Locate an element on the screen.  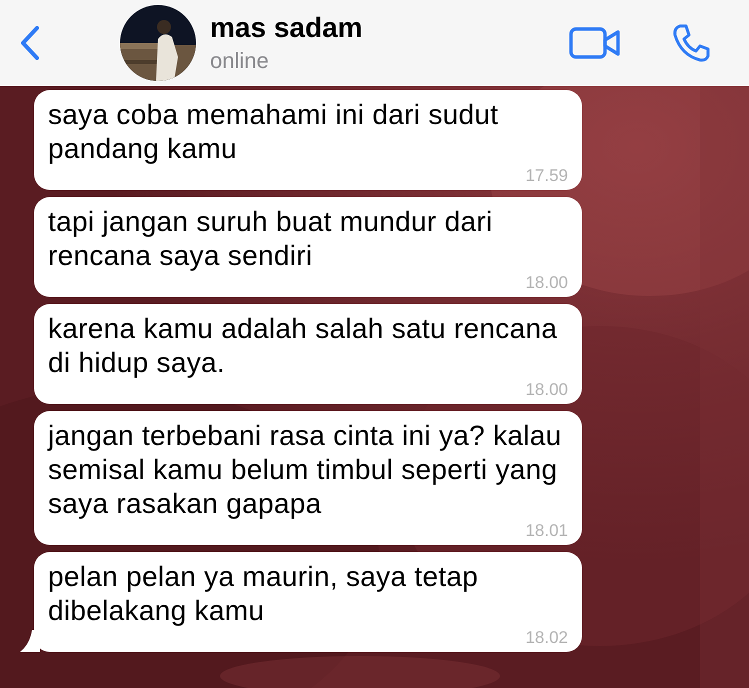
contact-status: online is located at coordinates (240, 61).